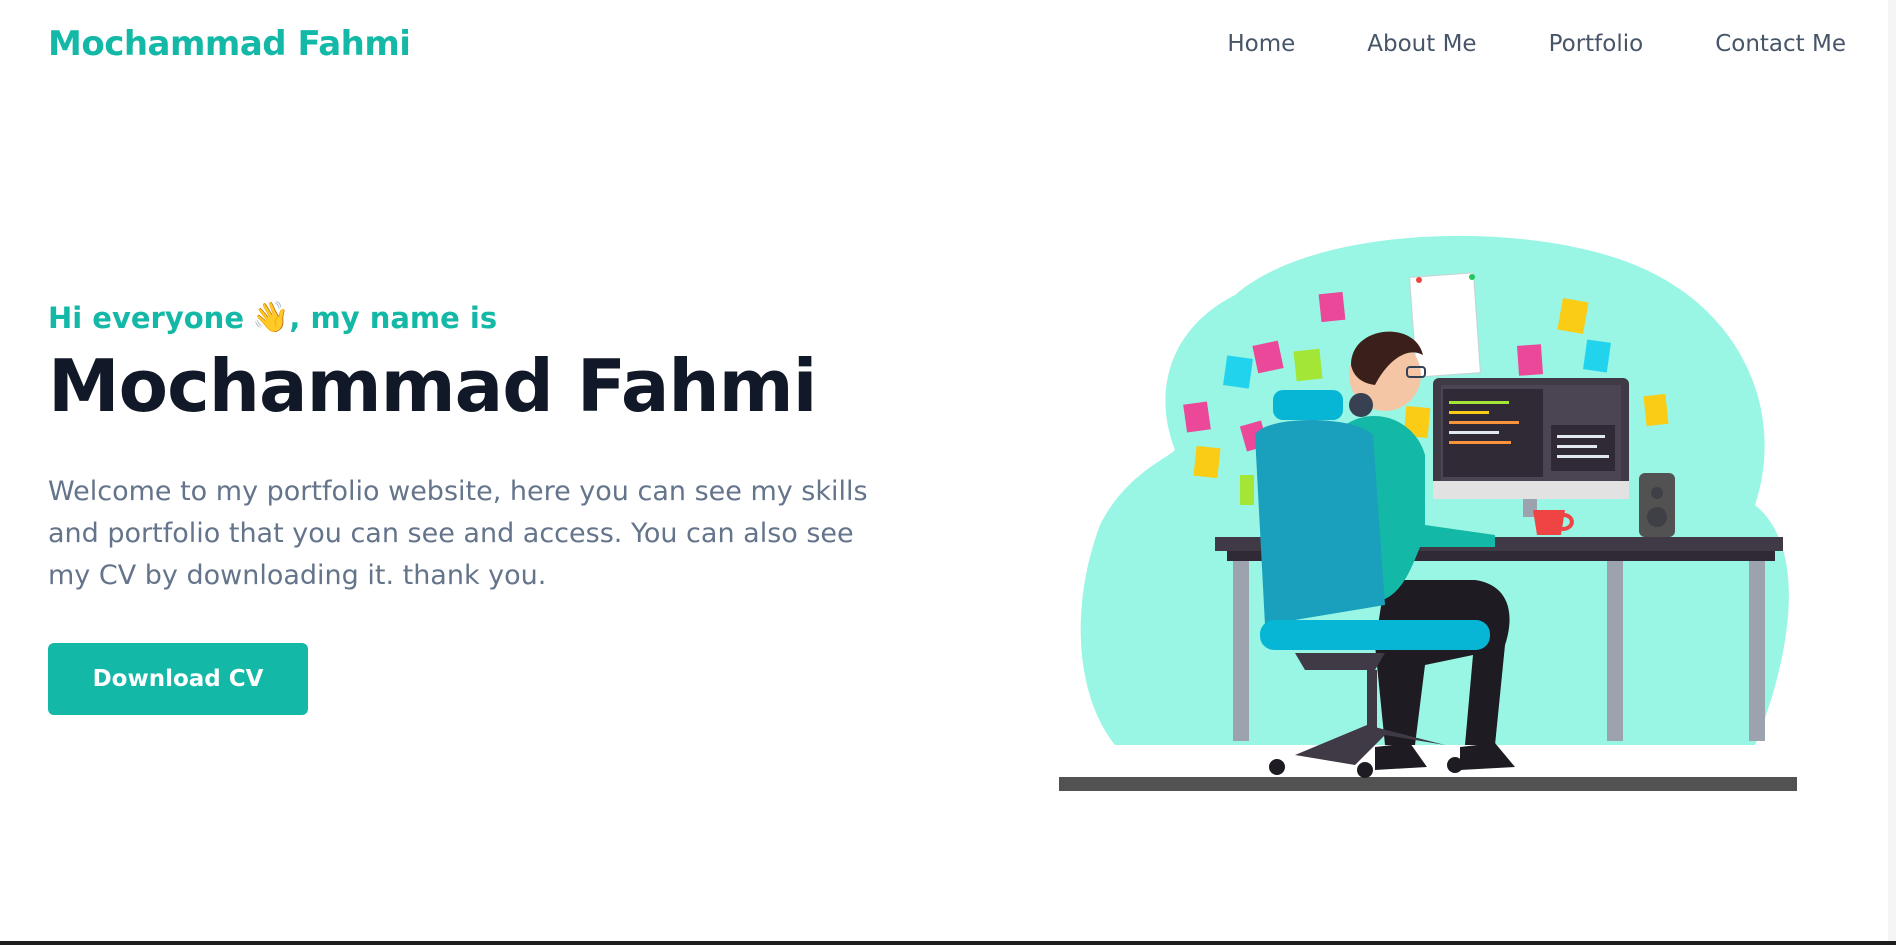 This screenshot has width=1896, height=945. I want to click on nav-about-me: About Me, so click(1421, 44).